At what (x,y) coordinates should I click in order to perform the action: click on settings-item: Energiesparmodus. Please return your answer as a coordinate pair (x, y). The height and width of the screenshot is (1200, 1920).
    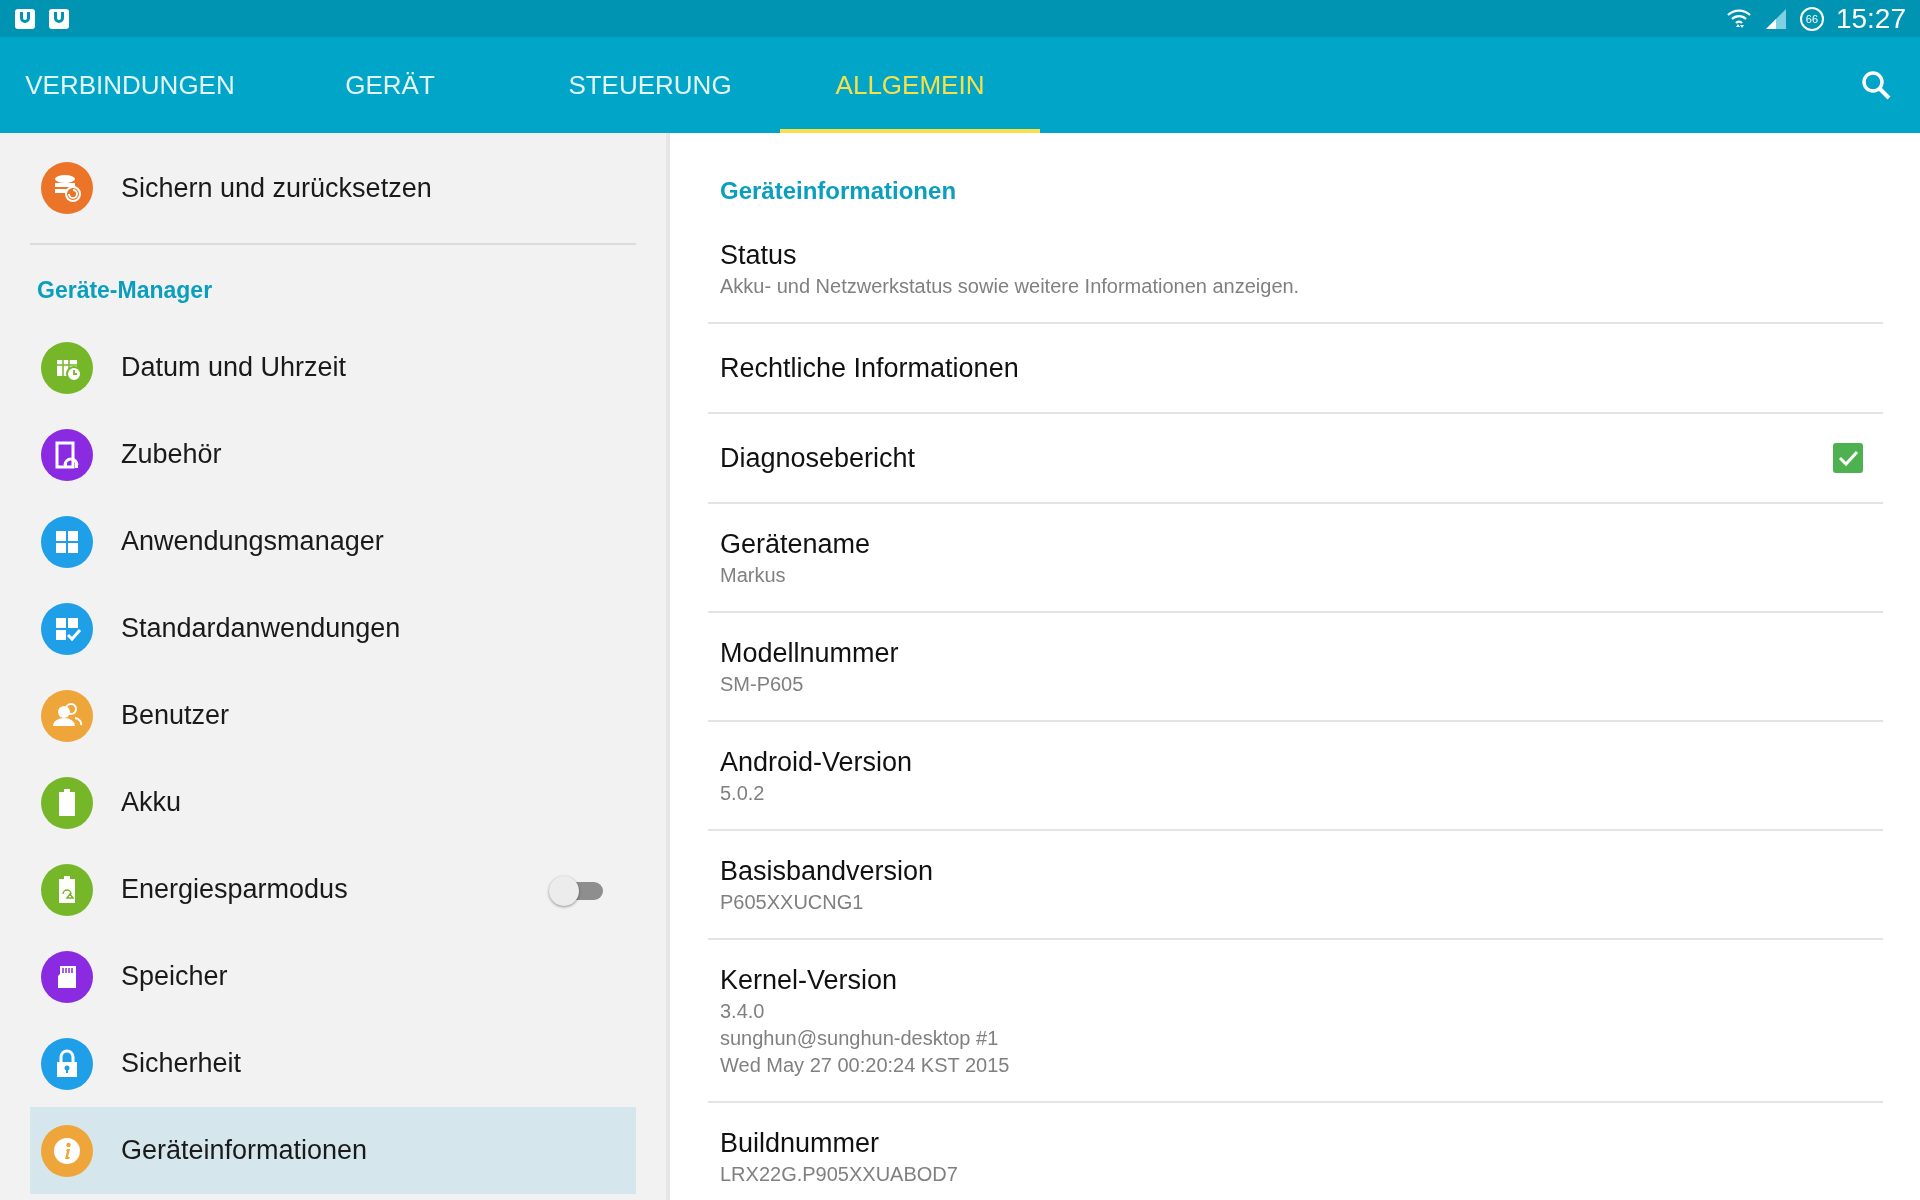
    Looking at the image, I should click on (333, 889).